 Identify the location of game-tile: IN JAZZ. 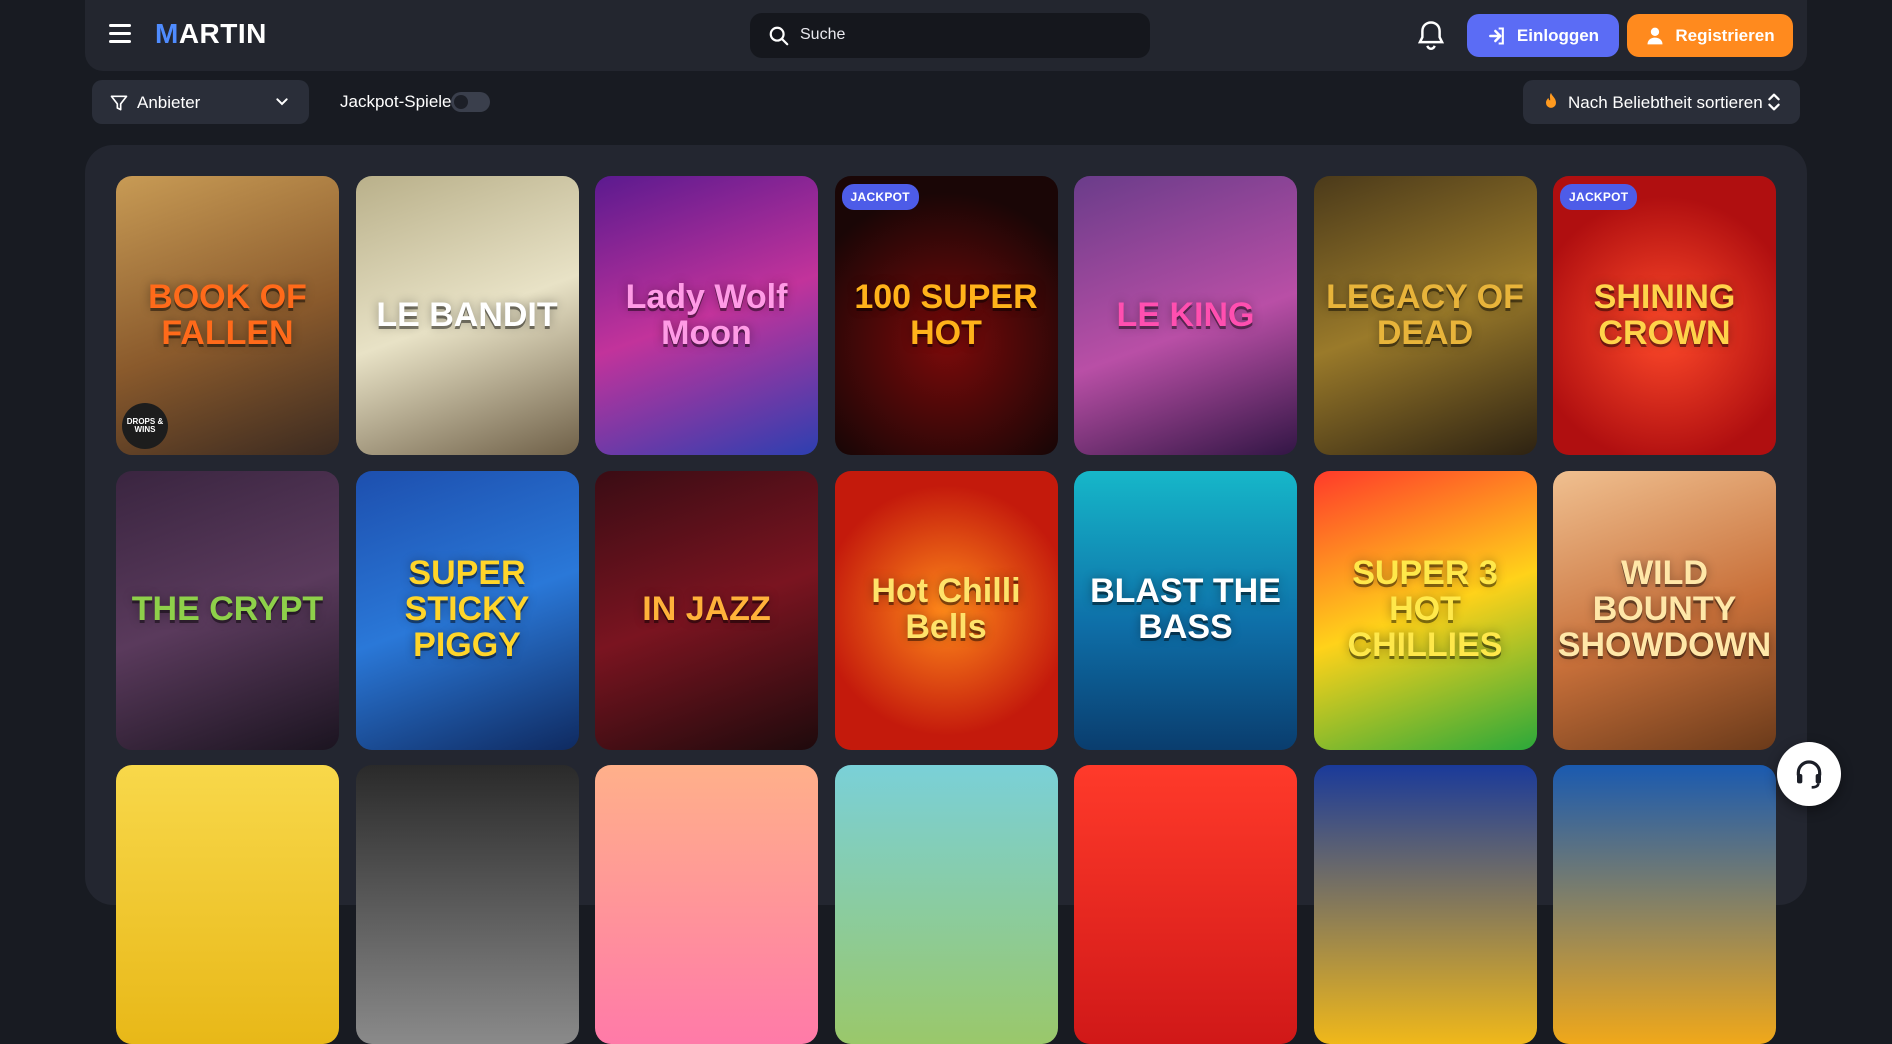
(706, 610).